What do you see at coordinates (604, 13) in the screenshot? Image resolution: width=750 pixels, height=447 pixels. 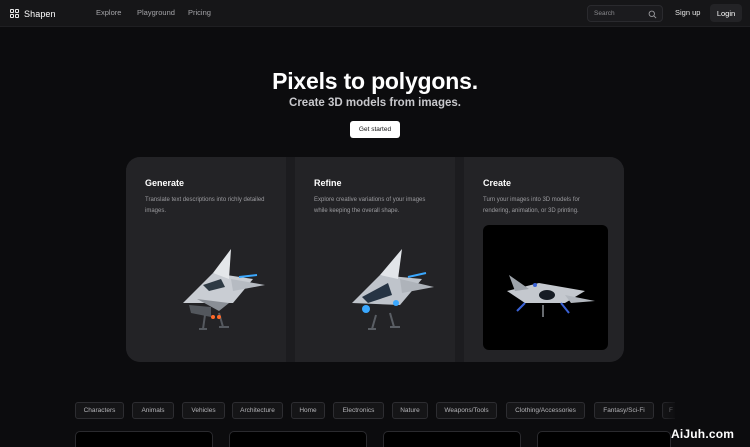 I see `search-placeholder: Search` at bounding box center [604, 13].